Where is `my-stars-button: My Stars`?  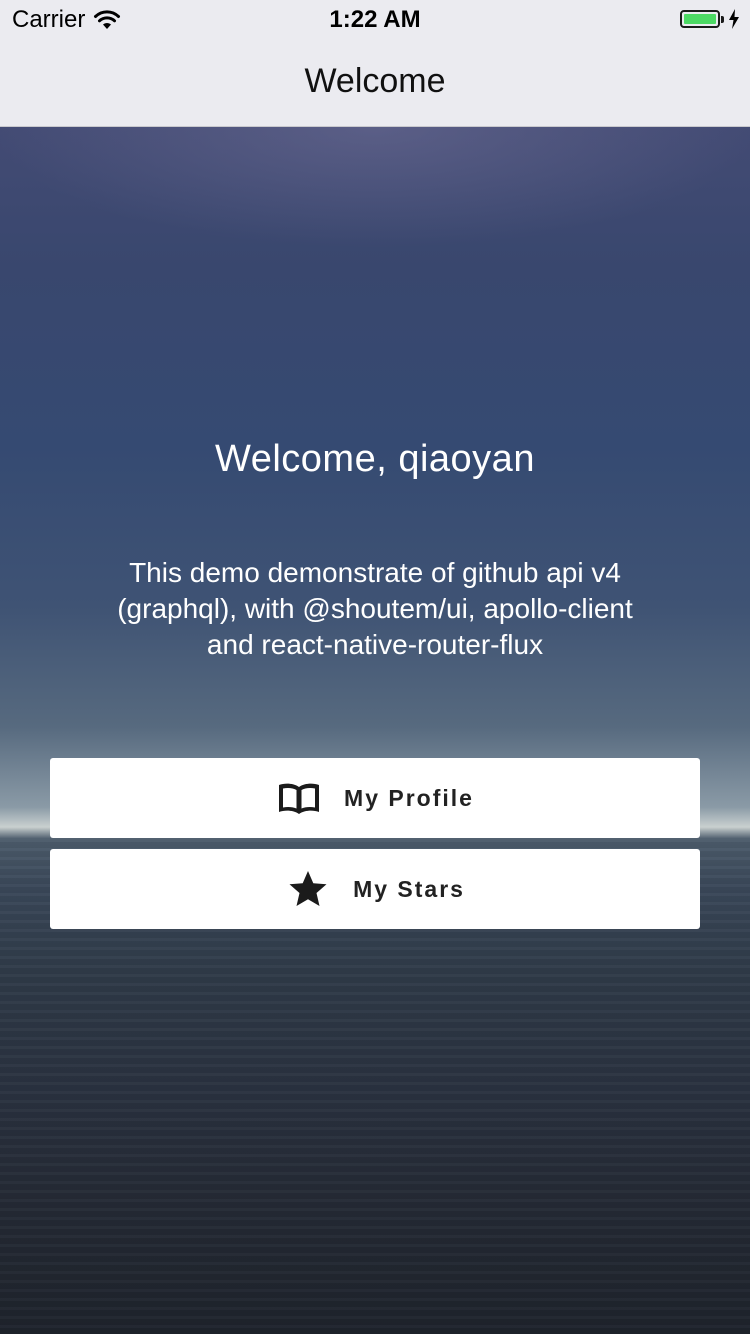 my-stars-button: My Stars is located at coordinates (375, 889).